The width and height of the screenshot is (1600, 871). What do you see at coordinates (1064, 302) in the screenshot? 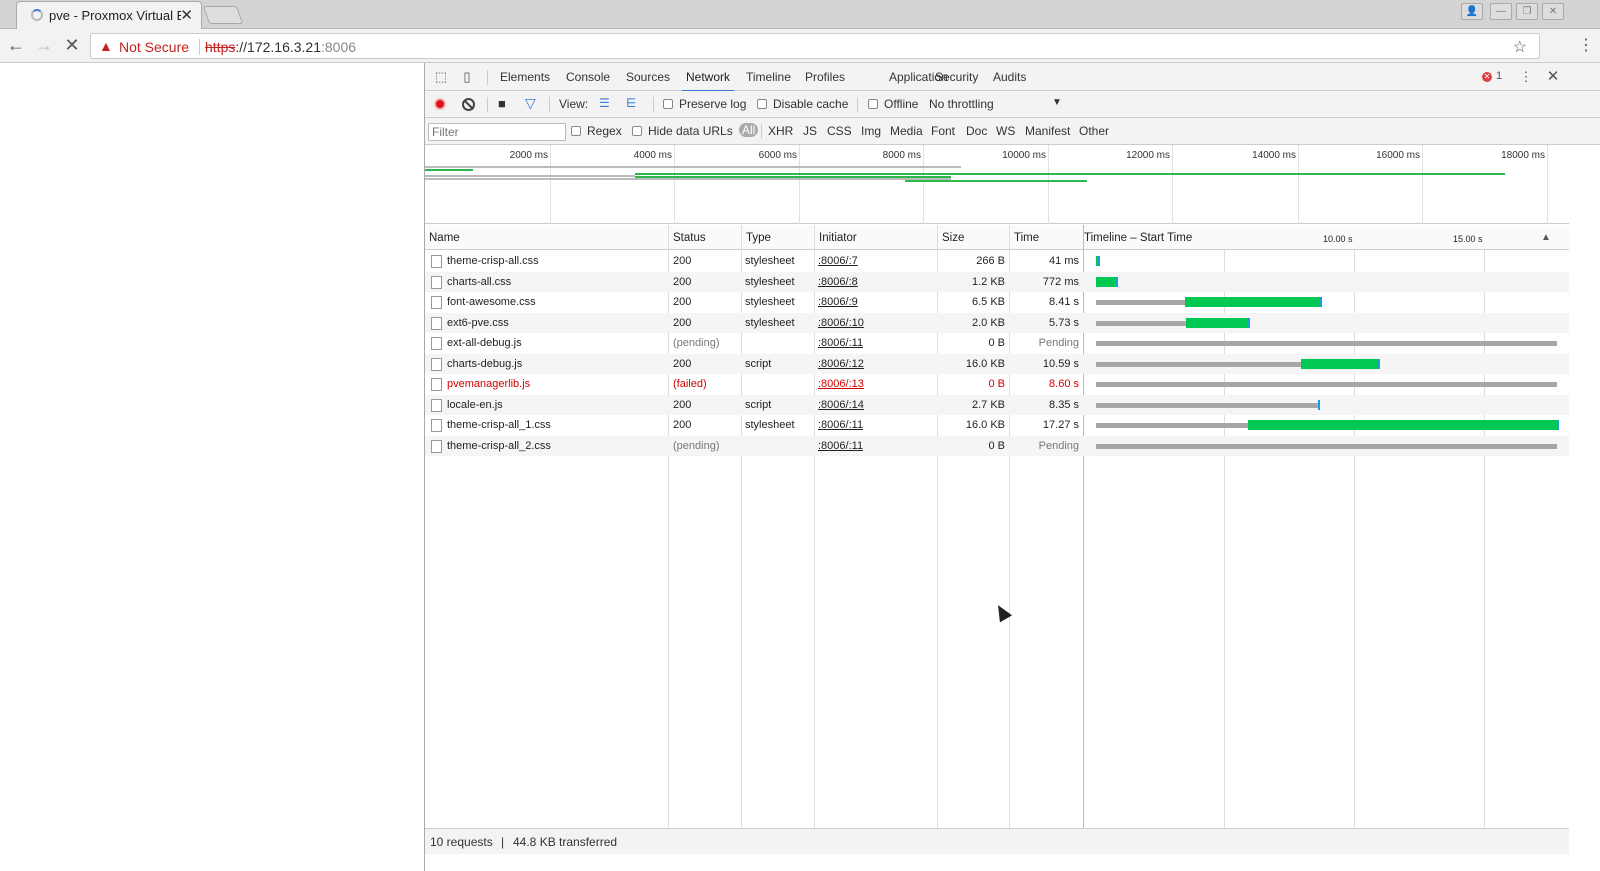
I see `request-time: 8.41 s` at bounding box center [1064, 302].